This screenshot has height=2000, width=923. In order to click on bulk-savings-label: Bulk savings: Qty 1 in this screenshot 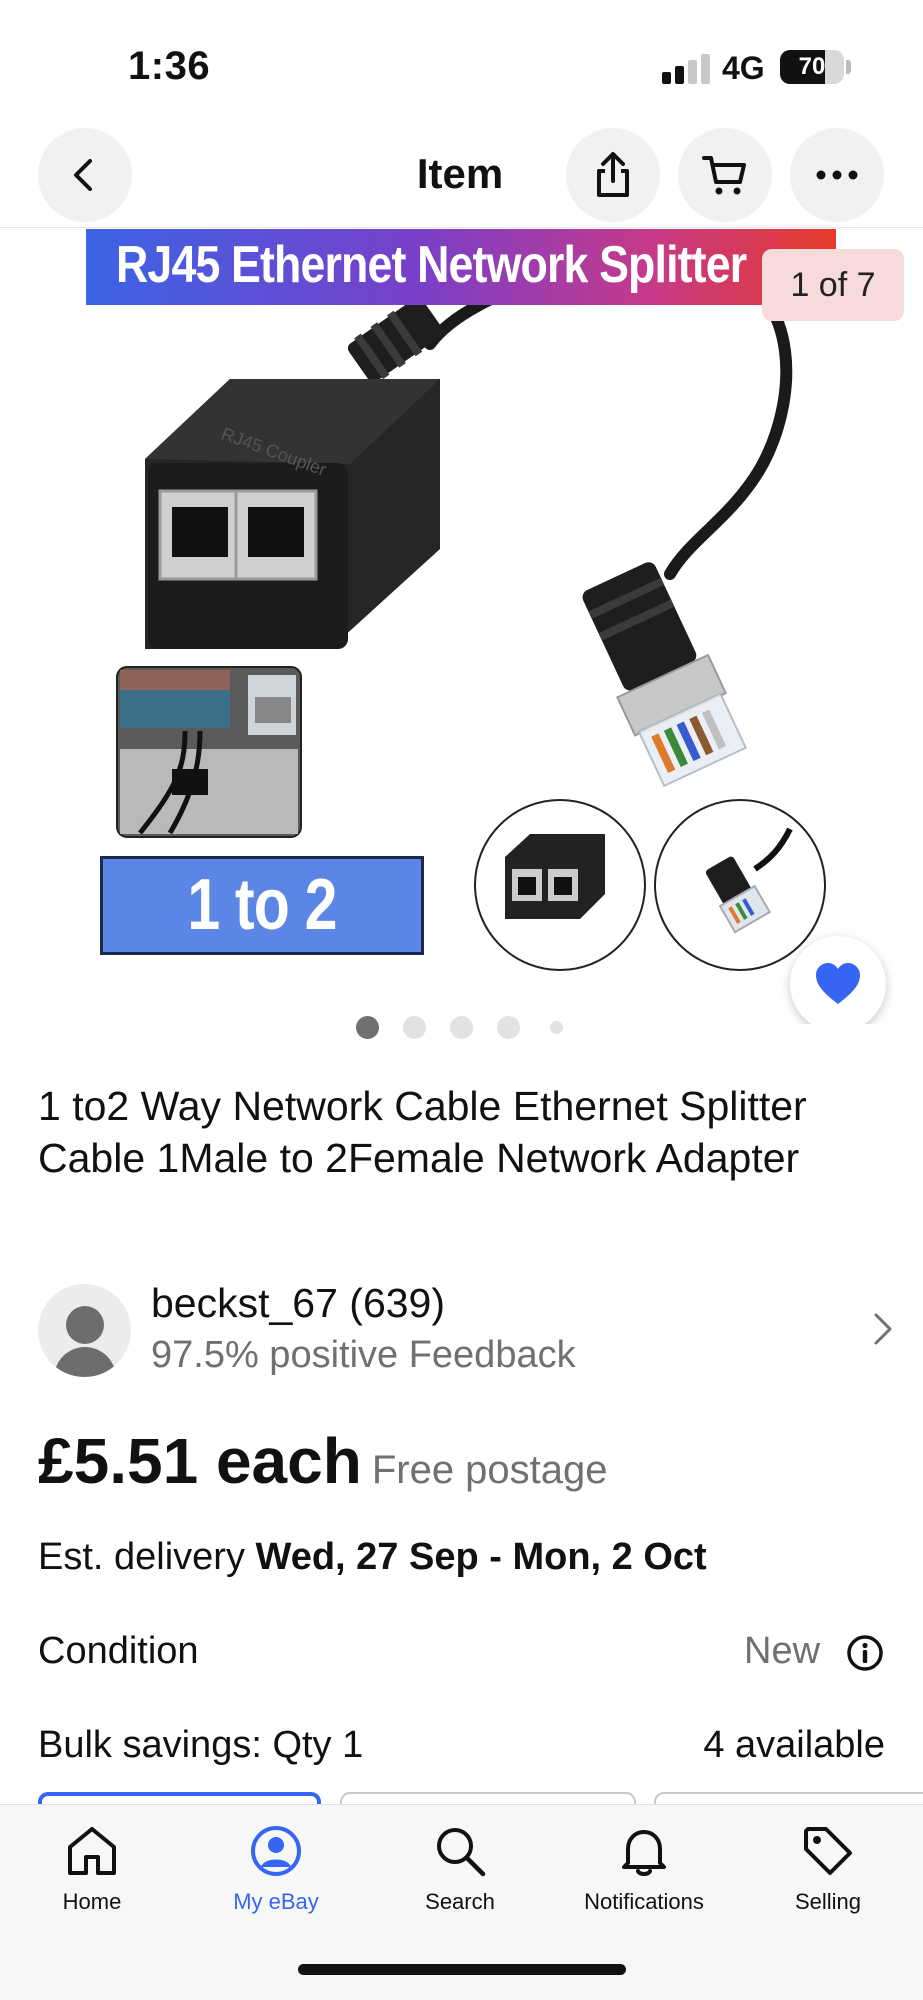, I will do `click(201, 1745)`.